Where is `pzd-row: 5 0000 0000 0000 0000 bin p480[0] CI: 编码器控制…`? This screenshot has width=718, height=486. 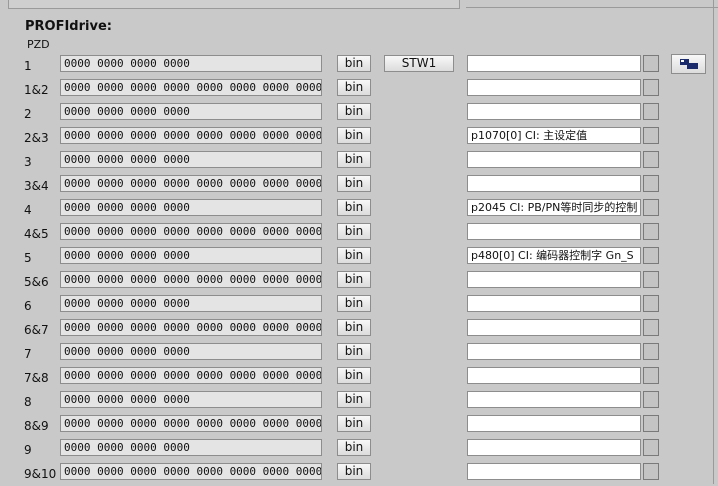 pzd-row: 5 0000 0000 0000 0000 bin p480[0] CI: 编码器控制… is located at coordinates (359, 258).